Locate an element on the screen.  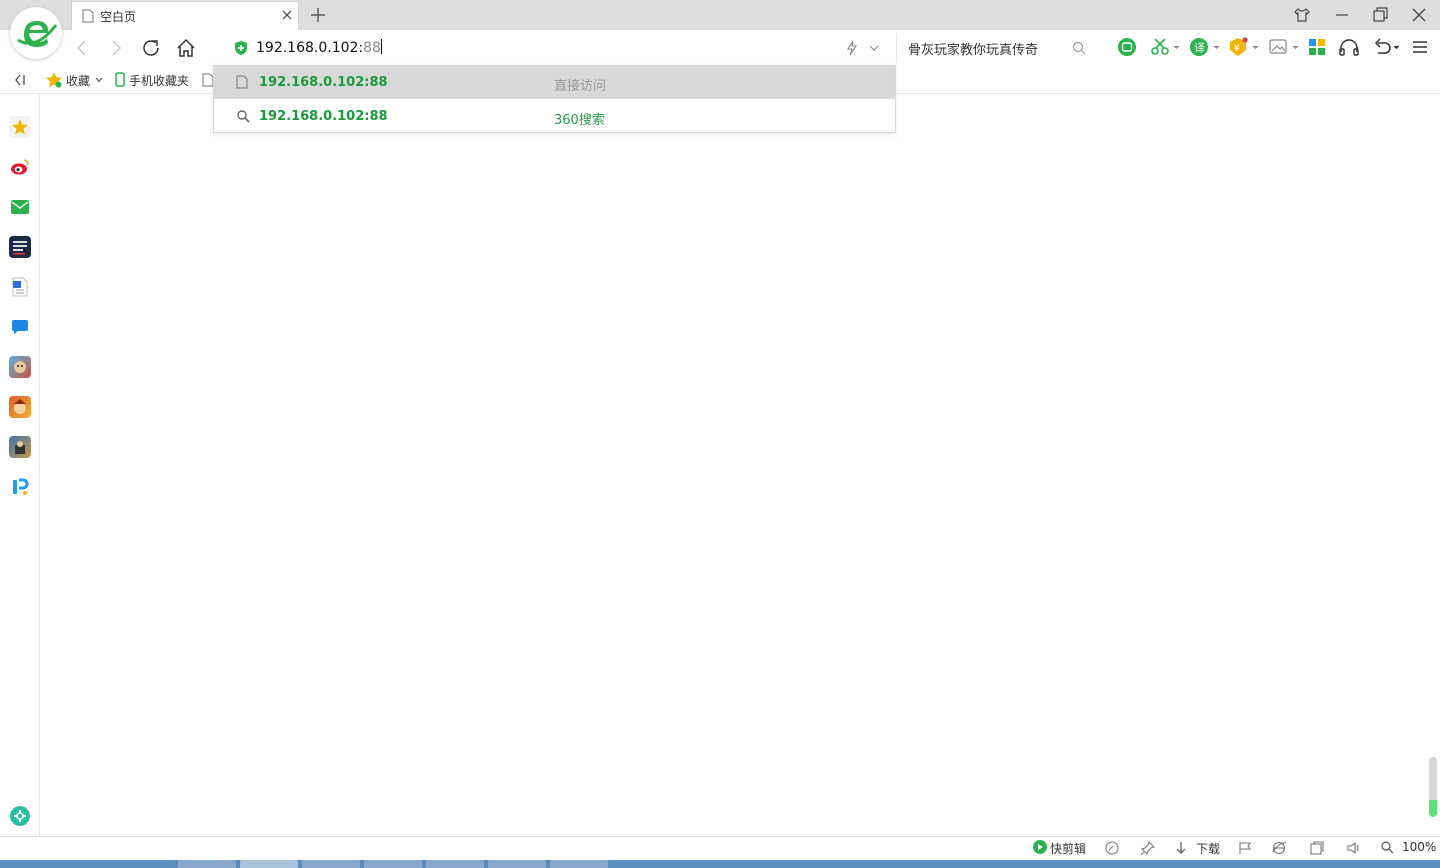
quick-clip-button: 快剪辑 is located at coordinates (1068, 848).